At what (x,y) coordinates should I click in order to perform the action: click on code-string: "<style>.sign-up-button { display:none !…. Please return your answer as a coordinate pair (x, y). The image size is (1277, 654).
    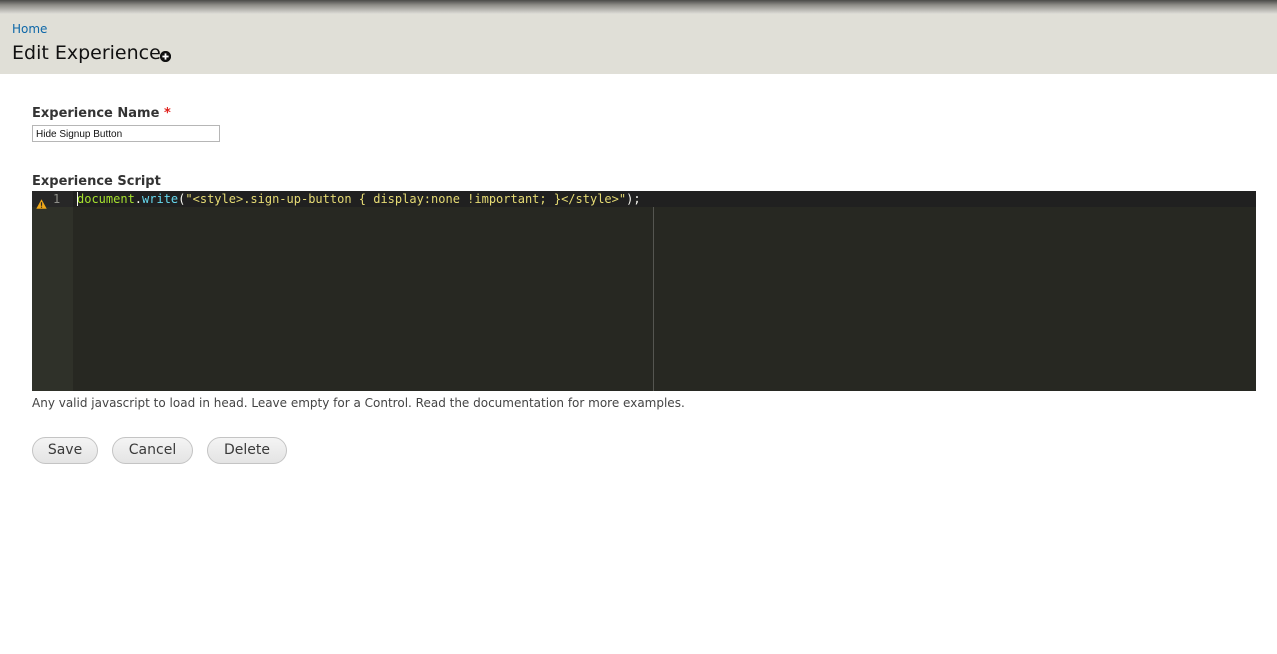
    Looking at the image, I should click on (406, 199).